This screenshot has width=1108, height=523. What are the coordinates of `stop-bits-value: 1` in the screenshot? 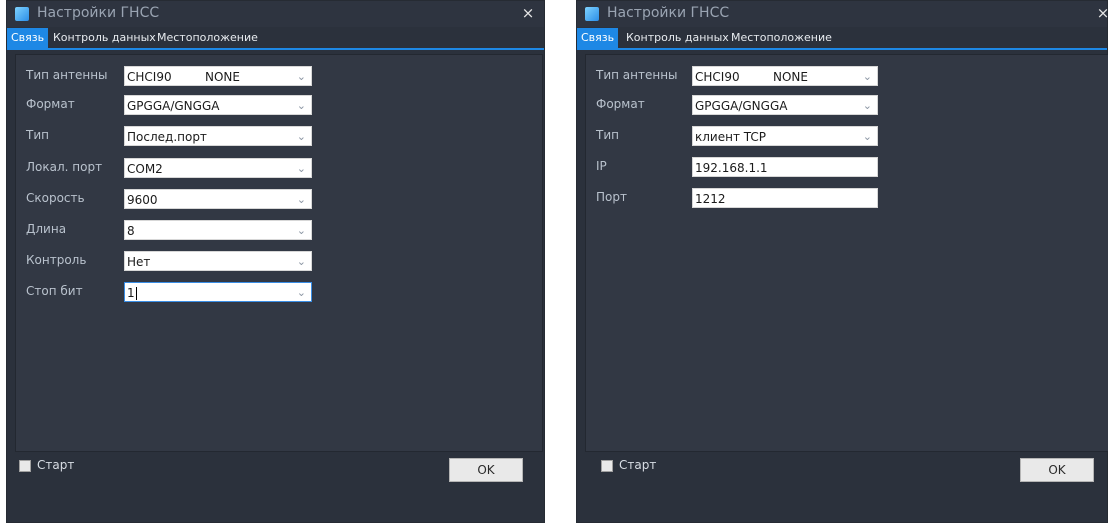 It's located at (131, 293).